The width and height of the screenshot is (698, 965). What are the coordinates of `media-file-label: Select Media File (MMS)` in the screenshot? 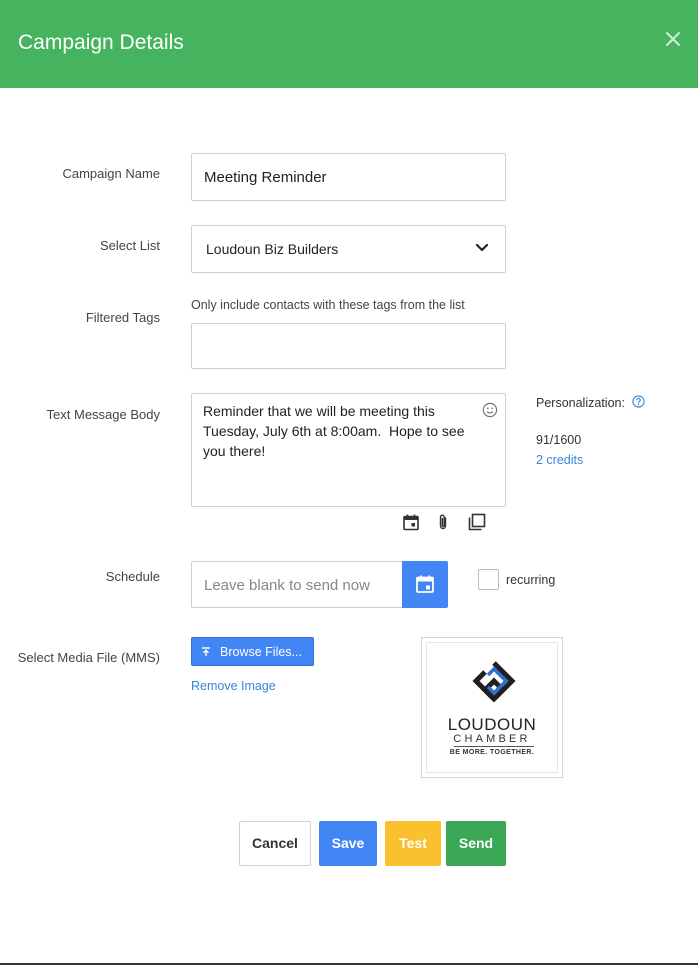 It's located at (88, 657).